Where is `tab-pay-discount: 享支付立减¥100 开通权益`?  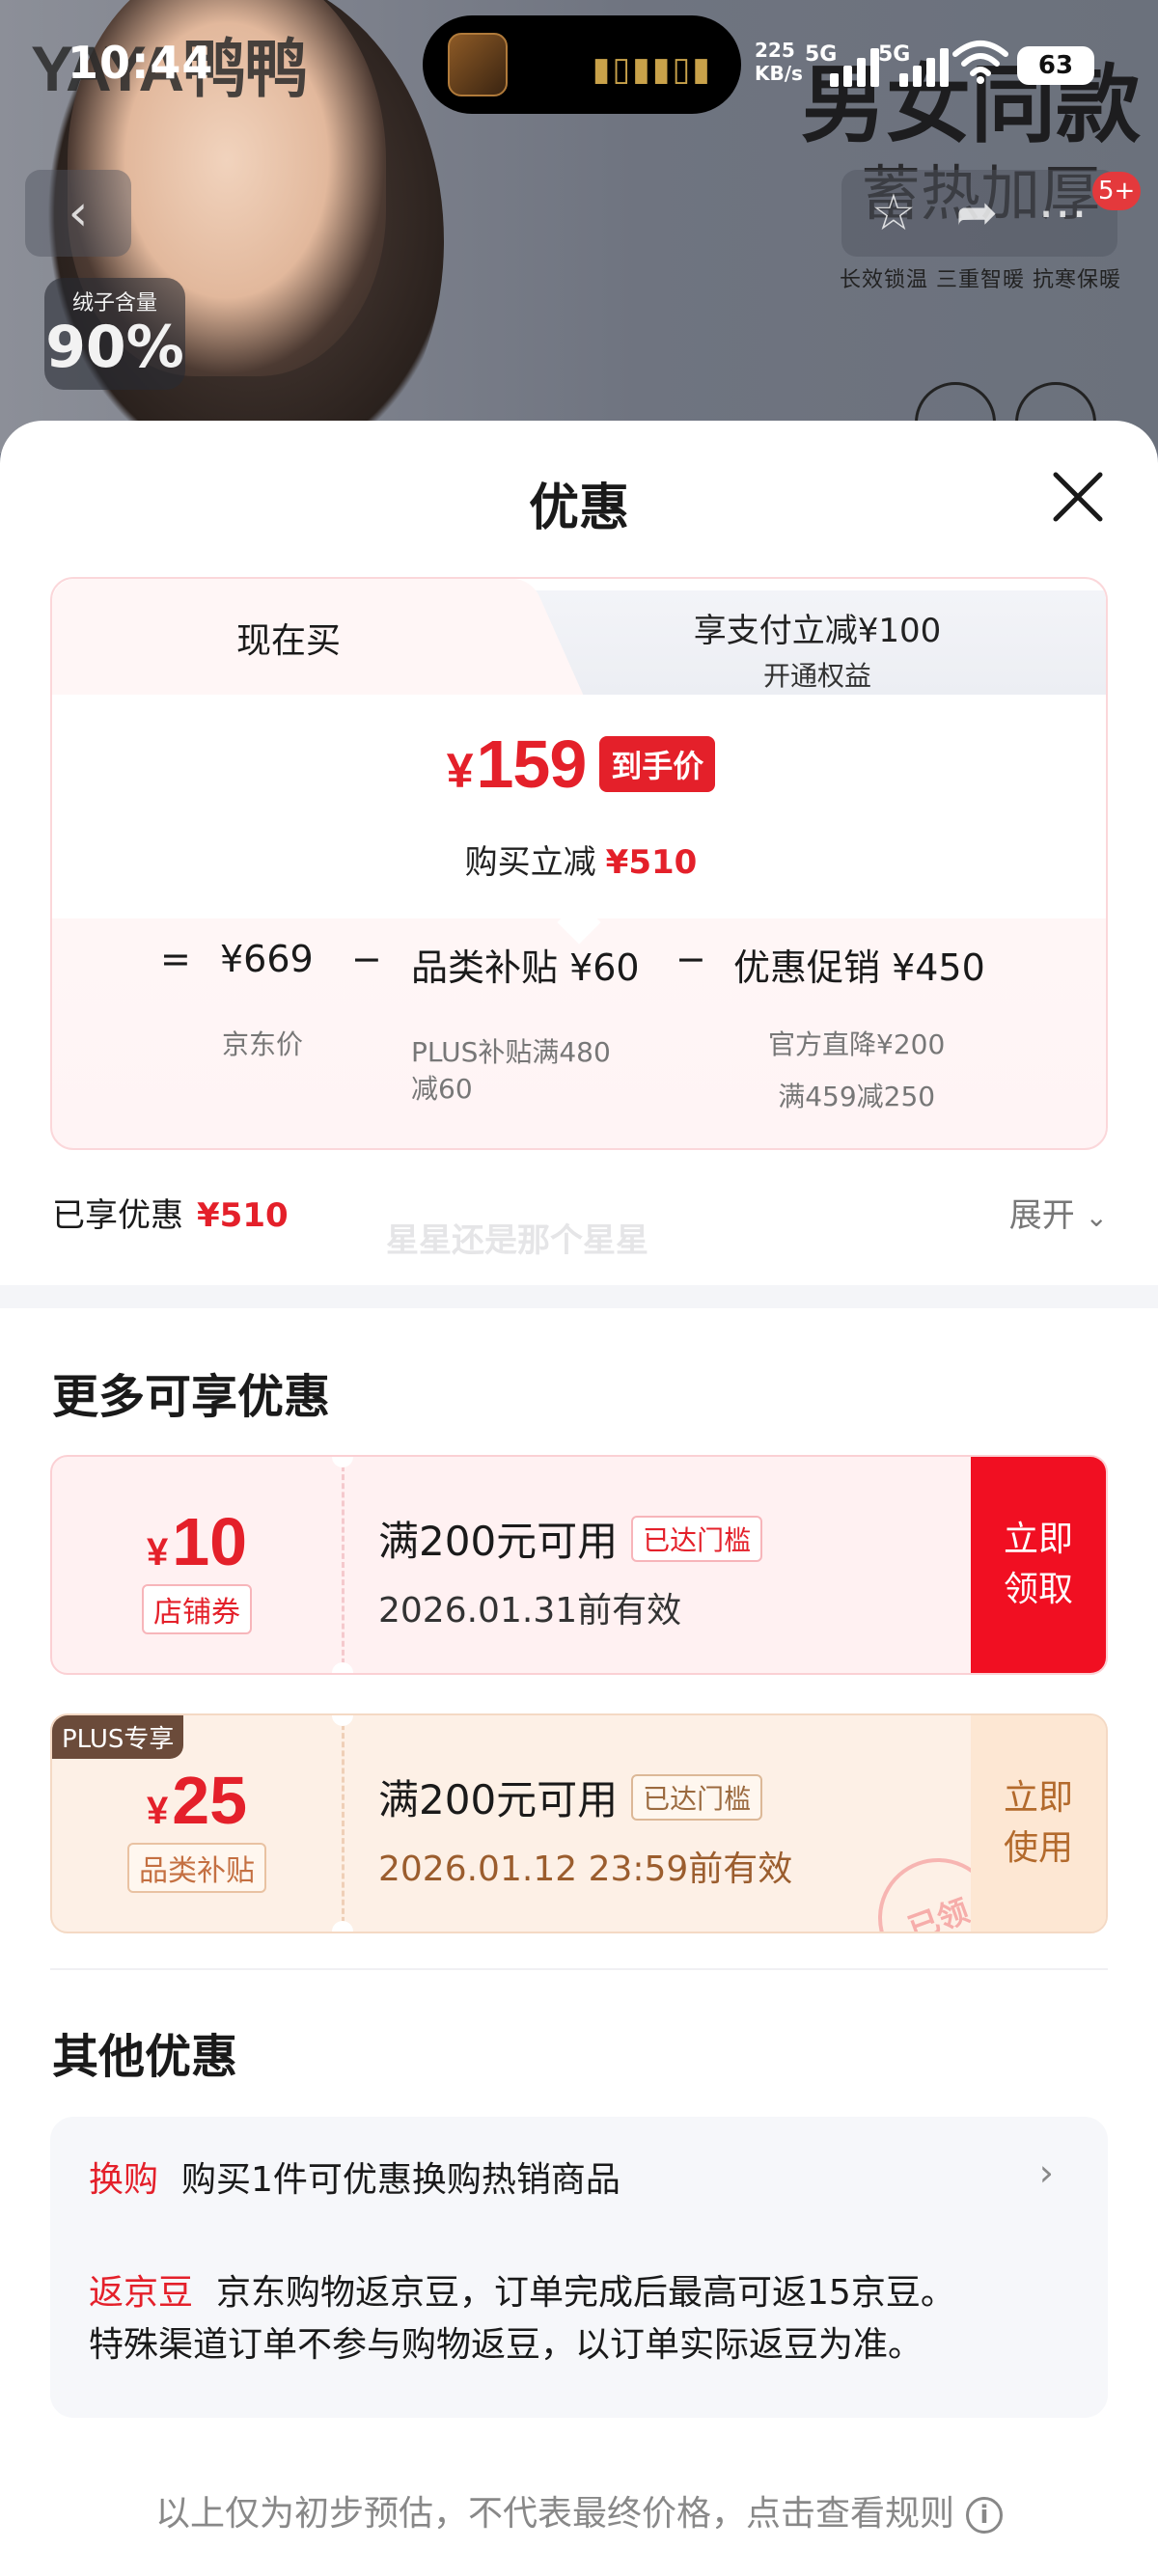
tab-pay-discount: 享支付立减¥100 开通权益 is located at coordinates (815, 642).